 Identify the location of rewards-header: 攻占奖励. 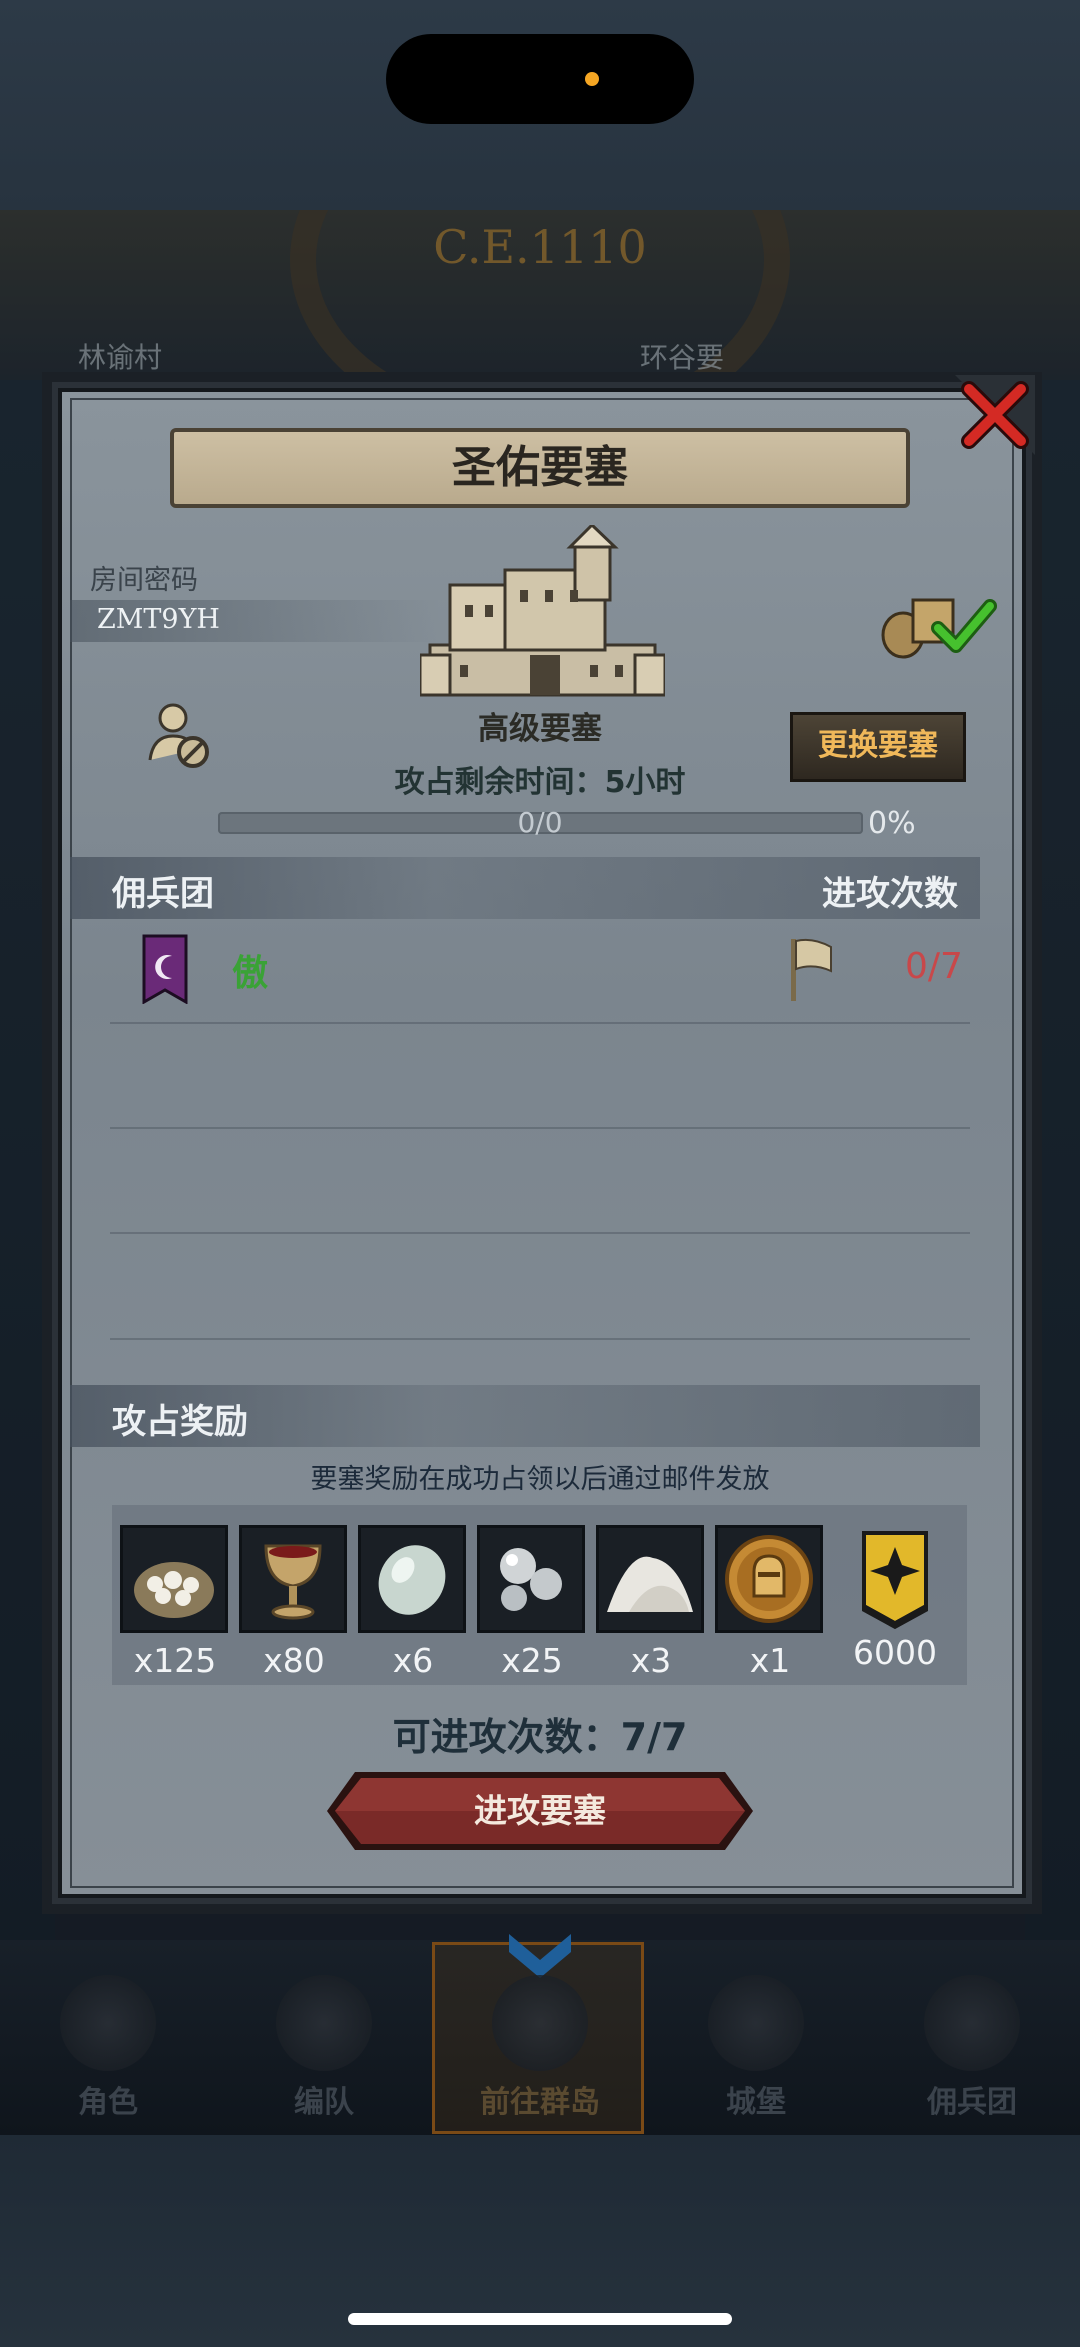
(180, 1422).